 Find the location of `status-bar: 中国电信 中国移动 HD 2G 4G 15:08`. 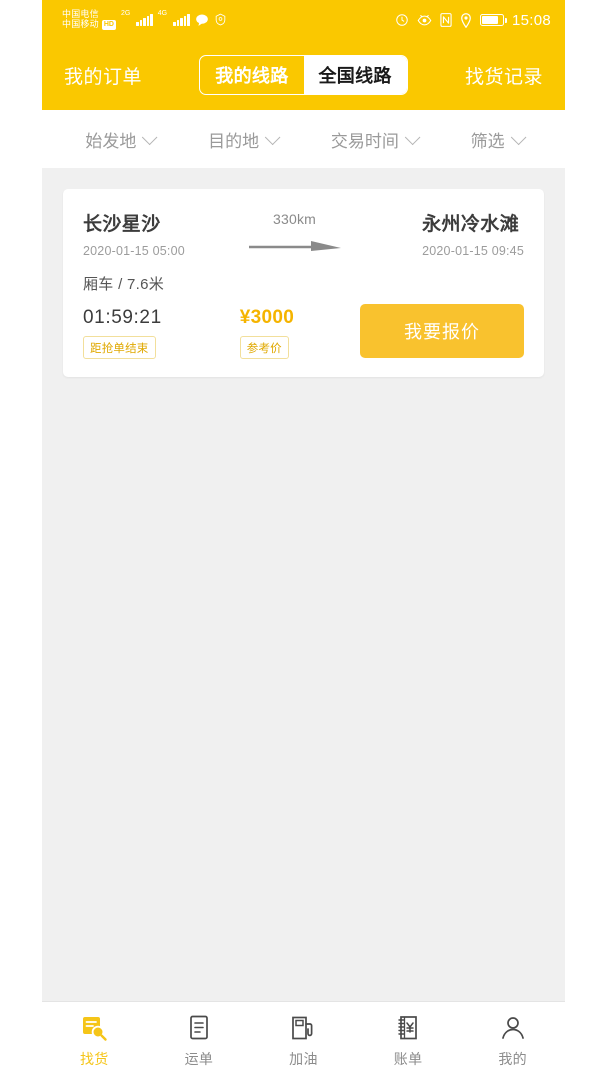

status-bar: 中国电信 中国移动 HD 2G 4G 15:08 is located at coordinates (303, 20).